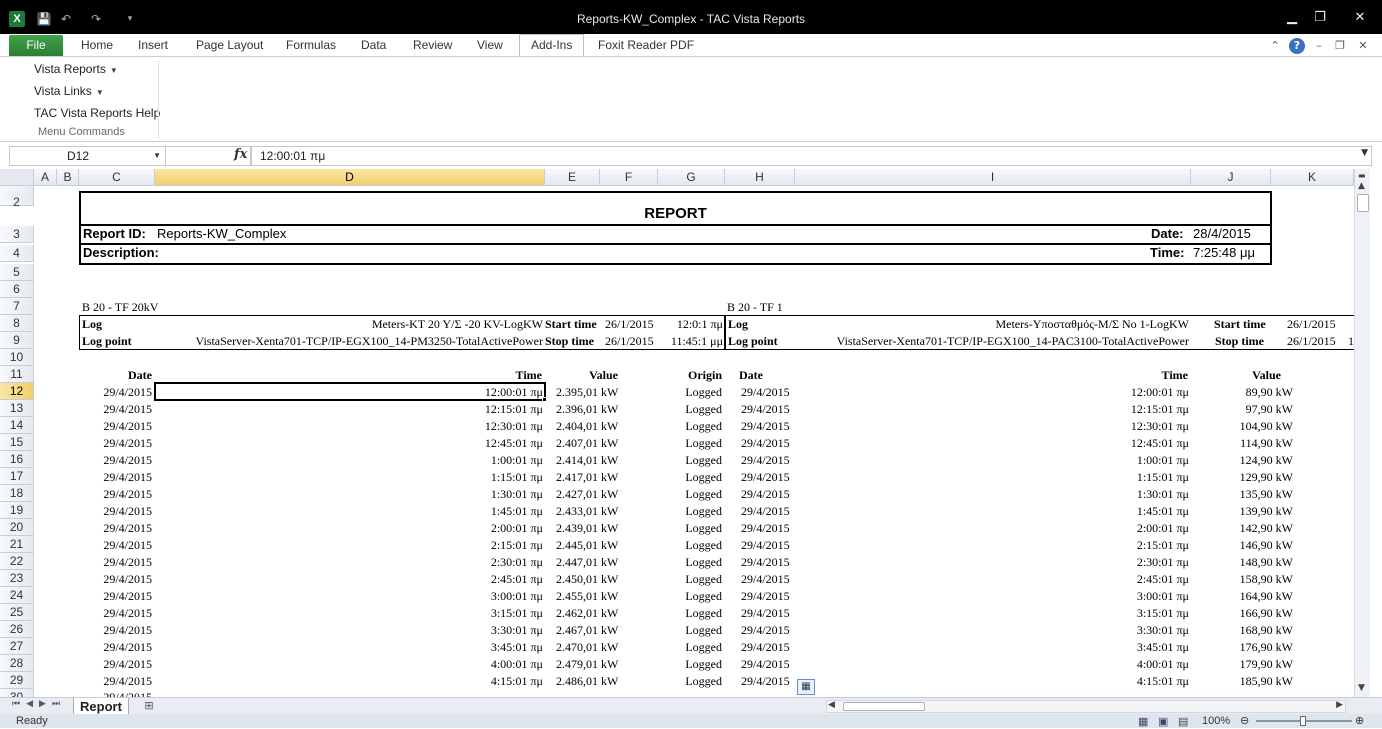 This screenshot has height=729, width=1382. Describe the element at coordinates (17, 306) in the screenshot. I see `row-header: 7` at that location.